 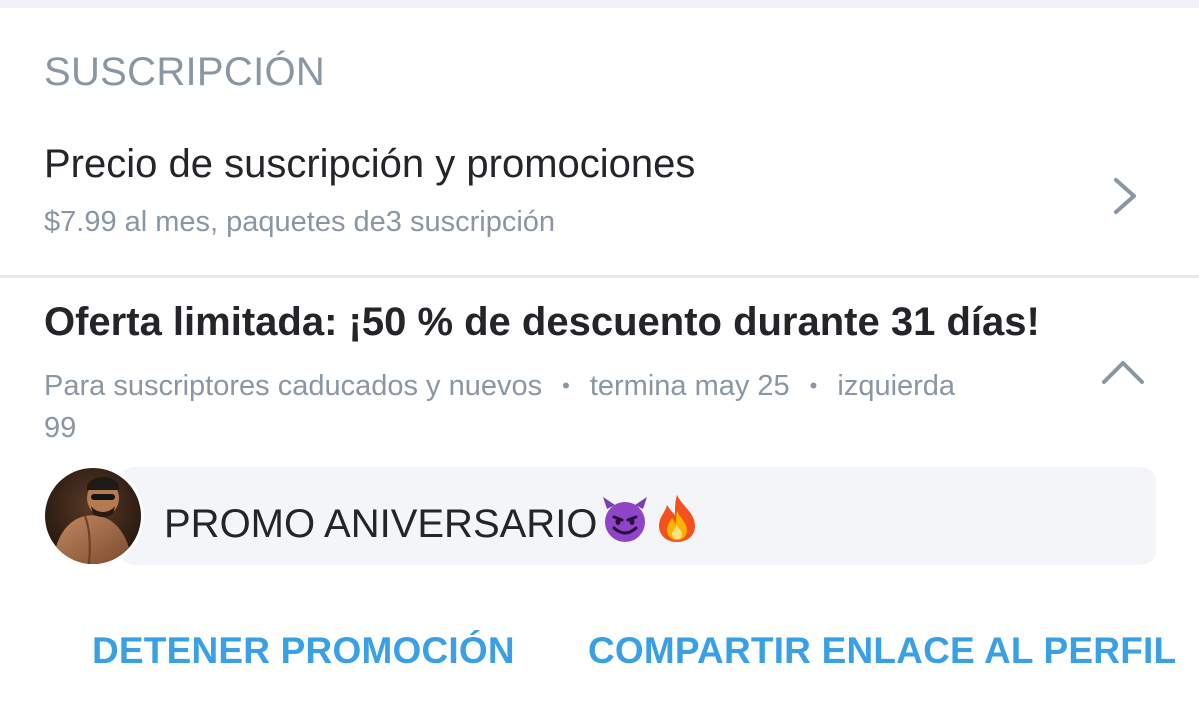 I want to click on fire-emoji-icon, so click(x=677, y=518).